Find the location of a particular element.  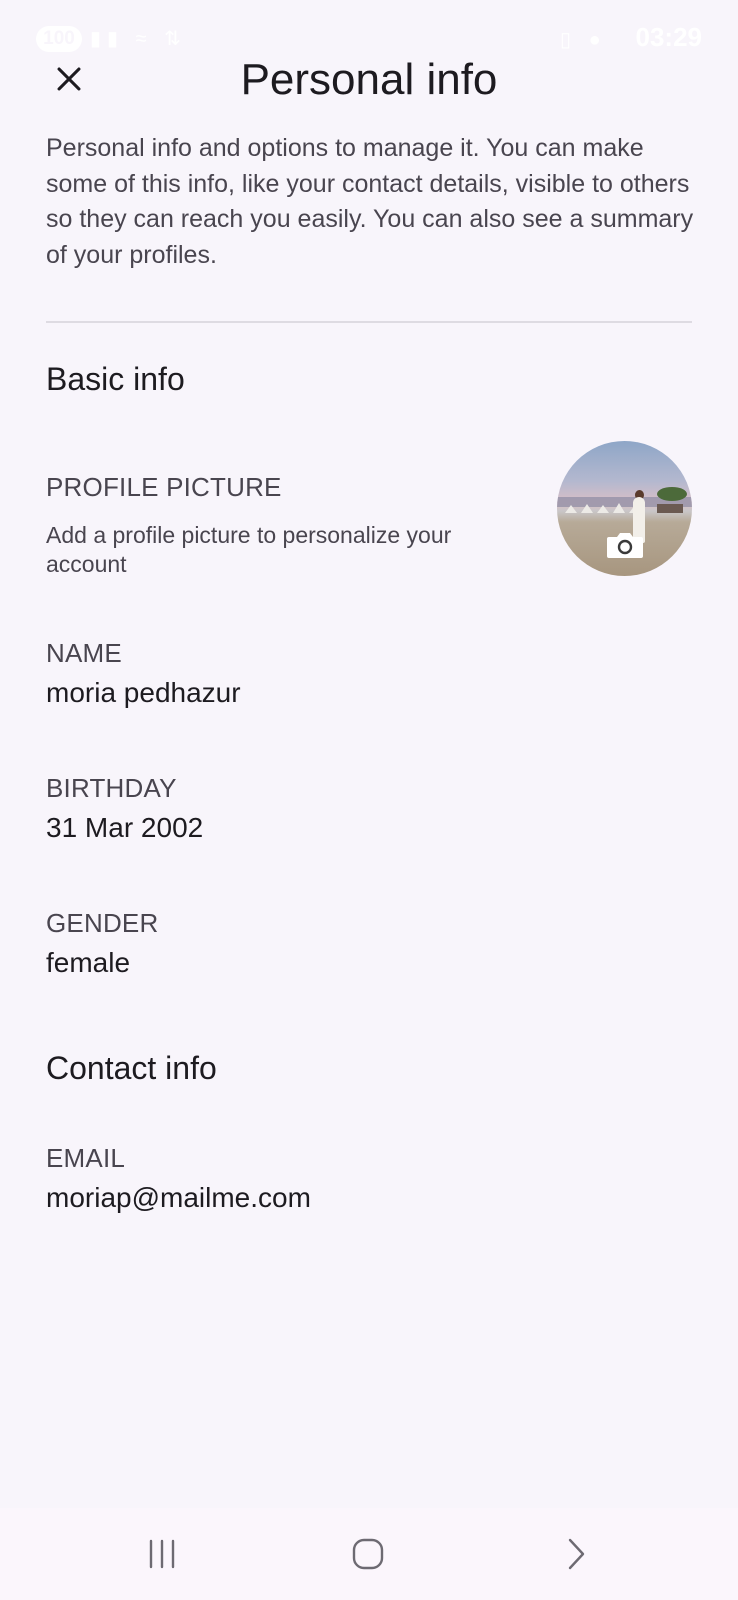

clock: 03:29 is located at coordinates (669, 37).